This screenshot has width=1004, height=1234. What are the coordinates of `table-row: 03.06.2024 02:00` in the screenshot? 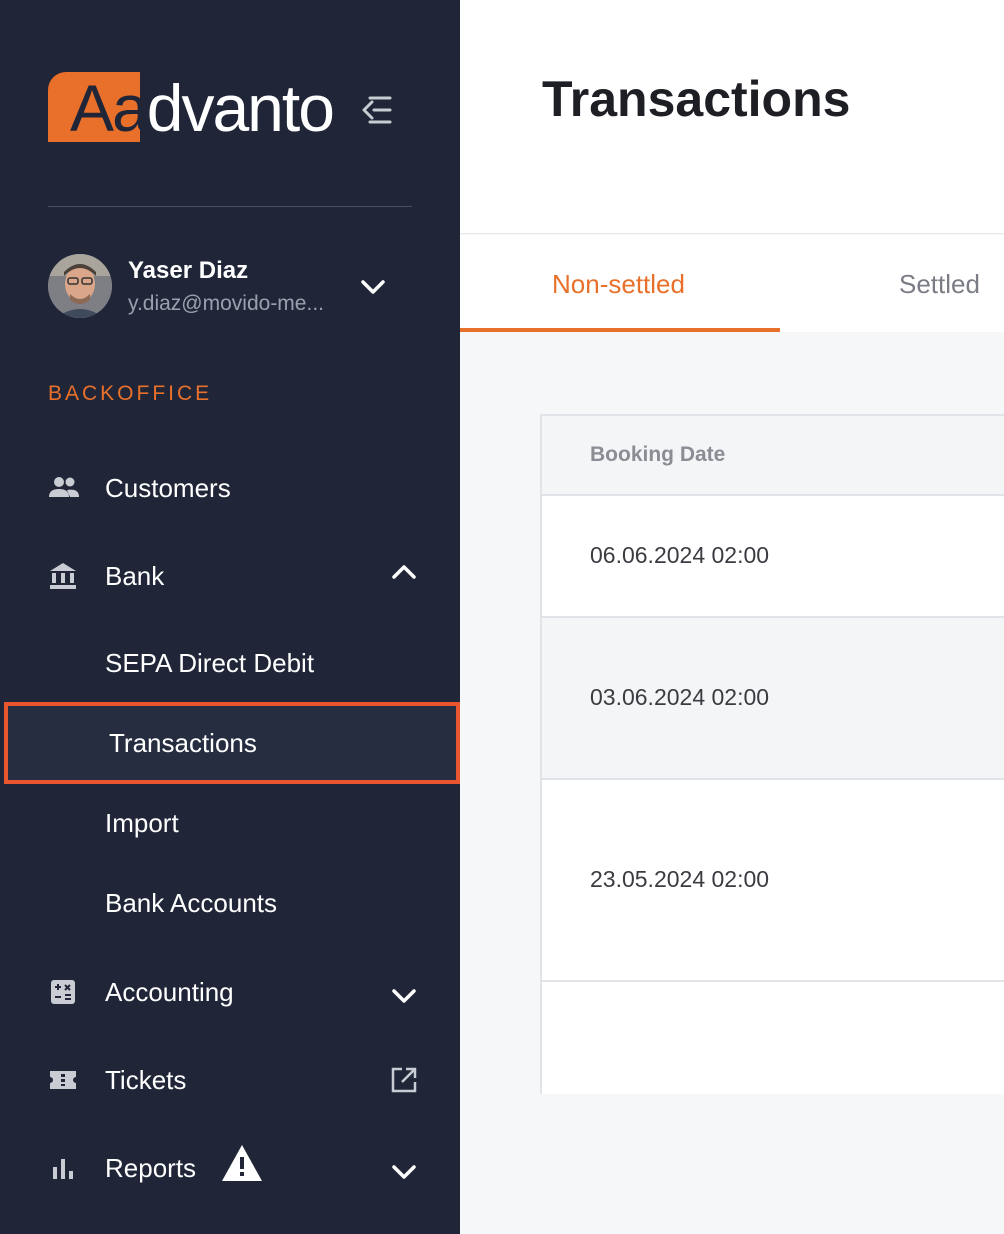 It's located at (773, 699).